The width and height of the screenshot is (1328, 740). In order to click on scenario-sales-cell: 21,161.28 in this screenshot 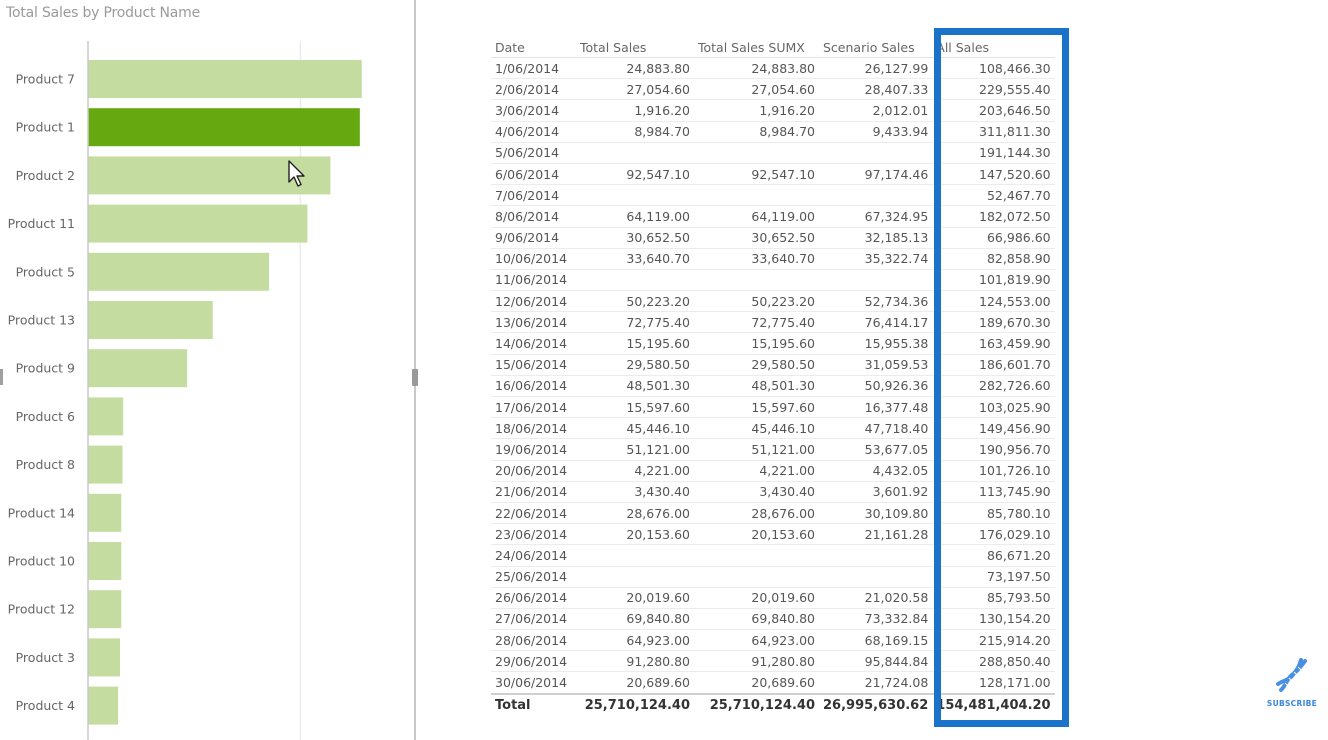, I will do `click(876, 534)`.